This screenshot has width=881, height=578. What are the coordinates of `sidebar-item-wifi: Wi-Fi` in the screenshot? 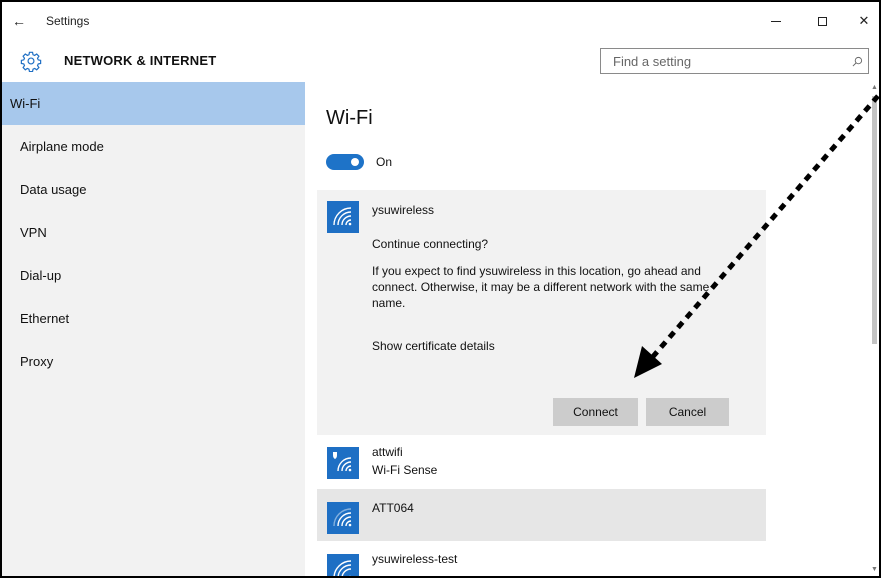 It's located at (153, 103).